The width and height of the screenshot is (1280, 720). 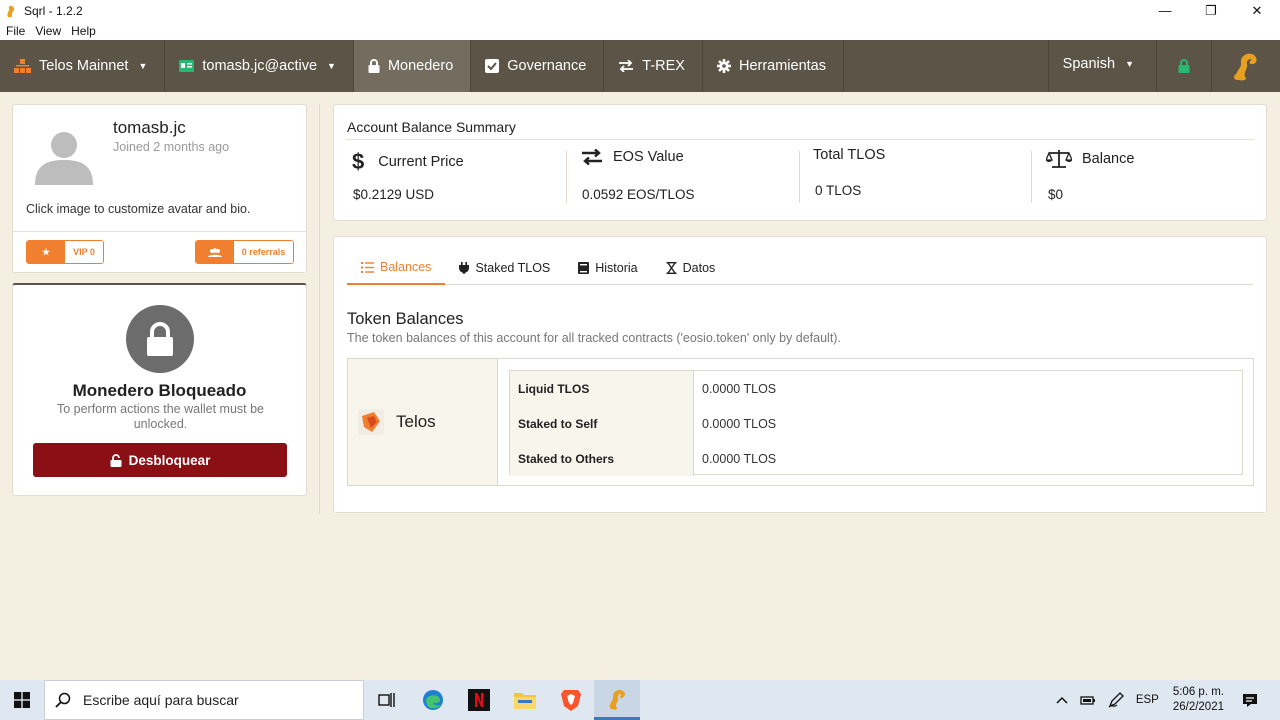 I want to click on account-label: tomasb.jc@active, so click(x=260, y=66).